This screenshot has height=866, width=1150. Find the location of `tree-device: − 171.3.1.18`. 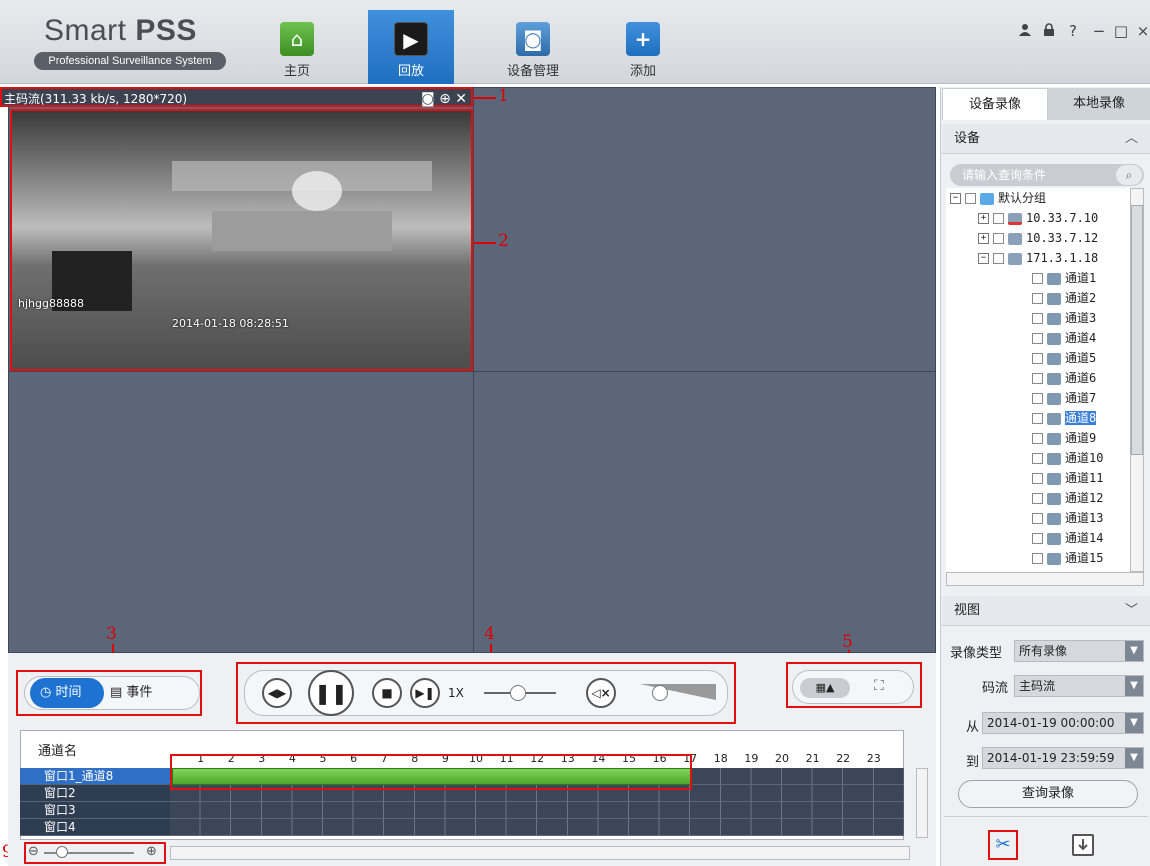

tree-device: − 171.3.1.18 is located at coordinates (1038, 258).